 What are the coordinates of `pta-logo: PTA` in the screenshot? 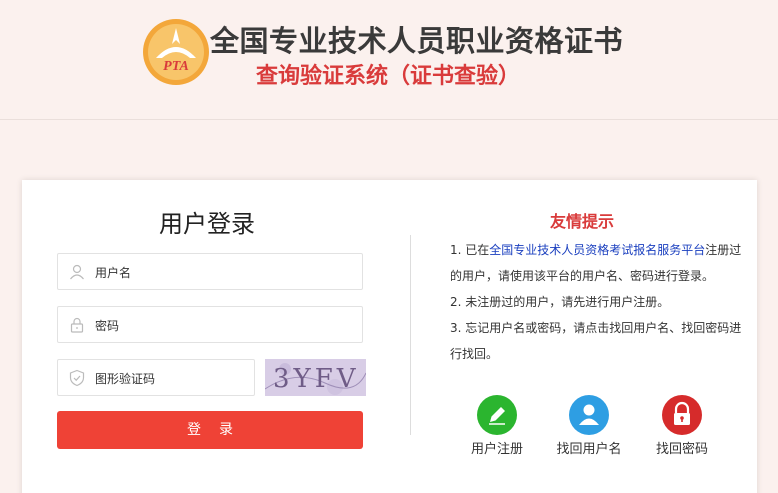 It's located at (176, 52).